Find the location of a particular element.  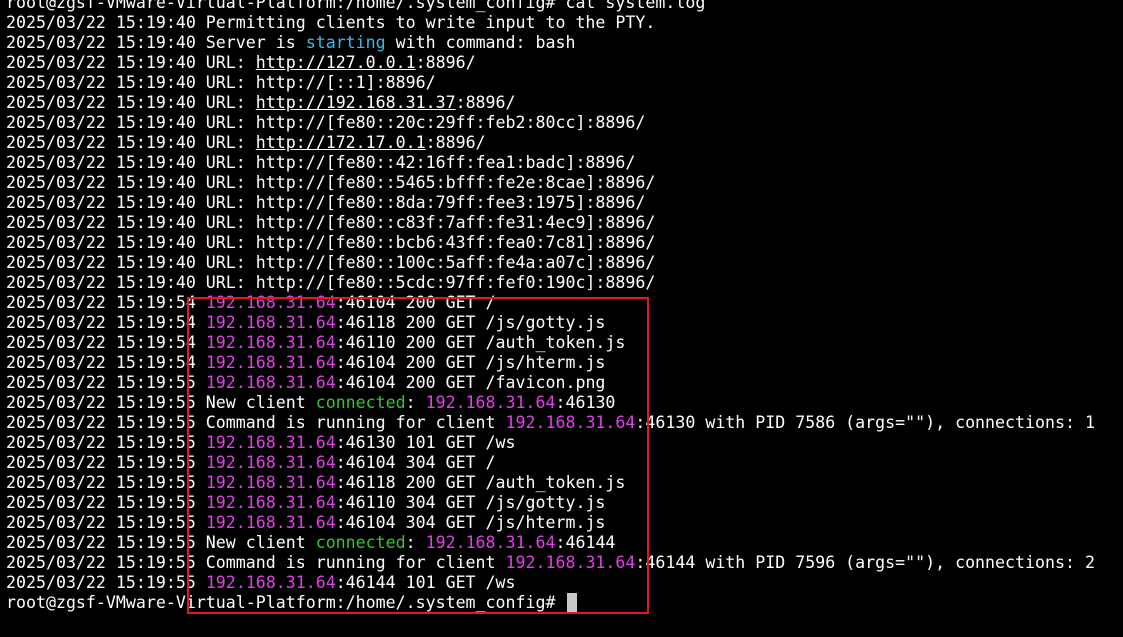

log-text: :46118 200 GET /js/gotty.js is located at coordinates (470, 322).